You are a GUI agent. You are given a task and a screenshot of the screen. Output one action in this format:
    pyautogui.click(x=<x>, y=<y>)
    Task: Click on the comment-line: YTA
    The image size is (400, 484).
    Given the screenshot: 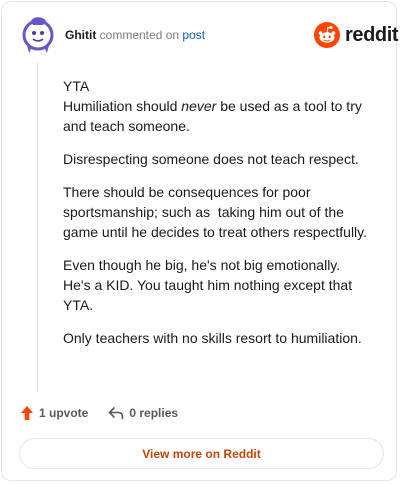 What is the action you would take?
    pyautogui.click(x=76, y=86)
    